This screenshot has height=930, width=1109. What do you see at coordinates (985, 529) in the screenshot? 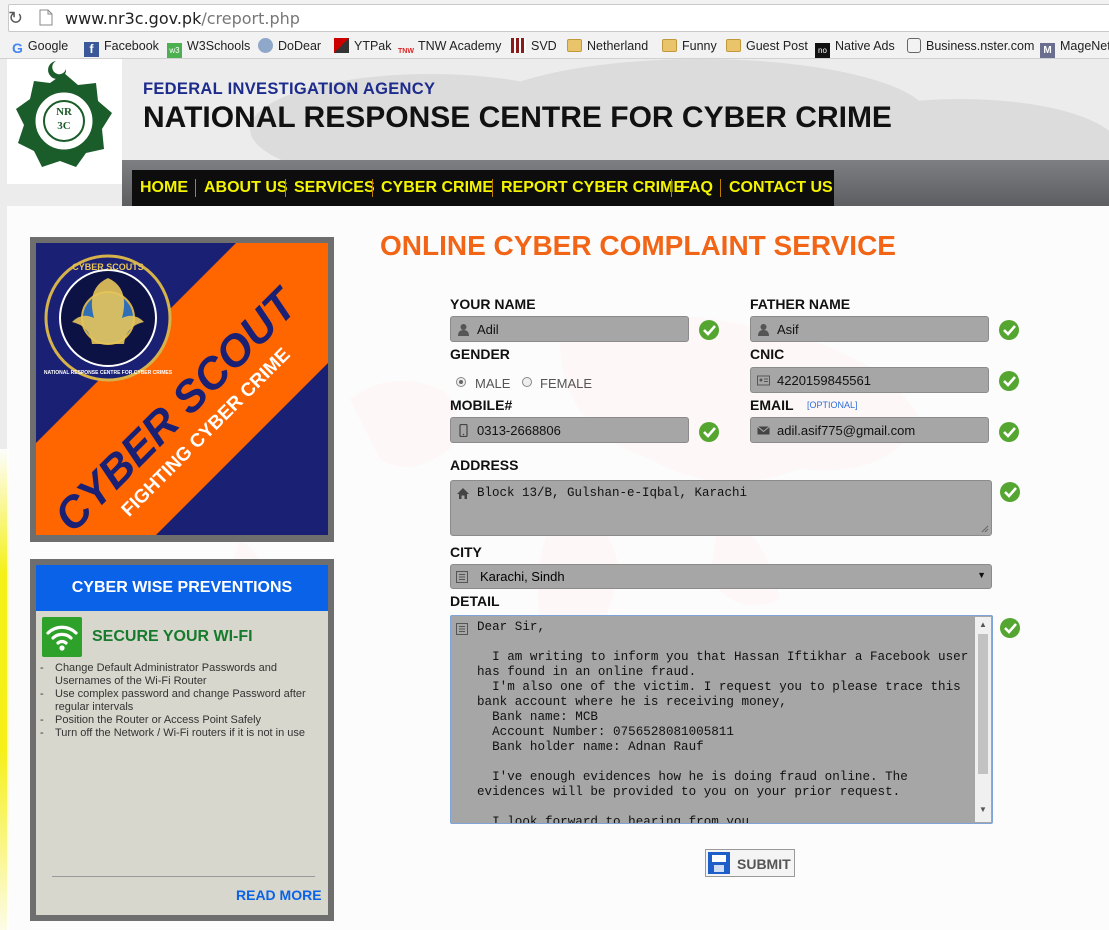
I see `resize-handle-icon` at bounding box center [985, 529].